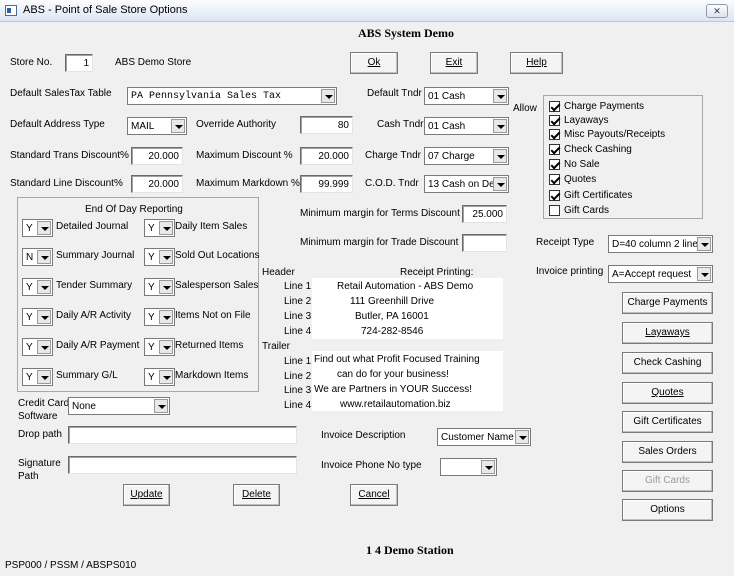 This screenshot has height=576, width=734. Describe the element at coordinates (667, 393) in the screenshot. I see `quotes-button: Quotes` at that location.